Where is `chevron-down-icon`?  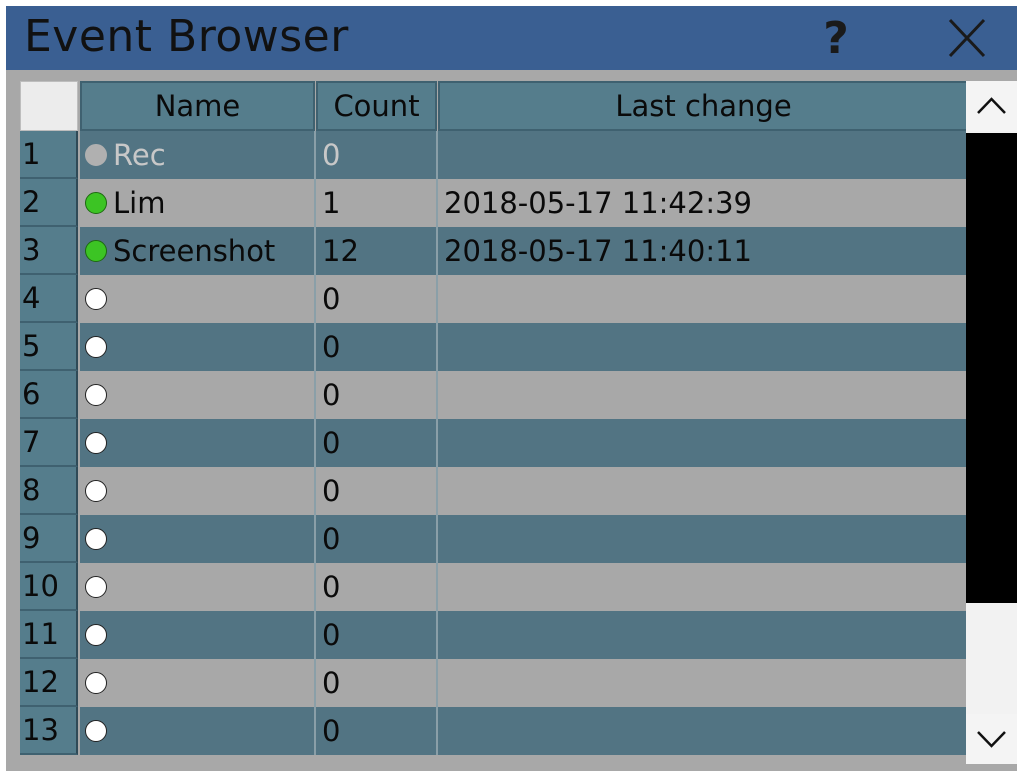
chevron-down-icon is located at coordinates (991, 739).